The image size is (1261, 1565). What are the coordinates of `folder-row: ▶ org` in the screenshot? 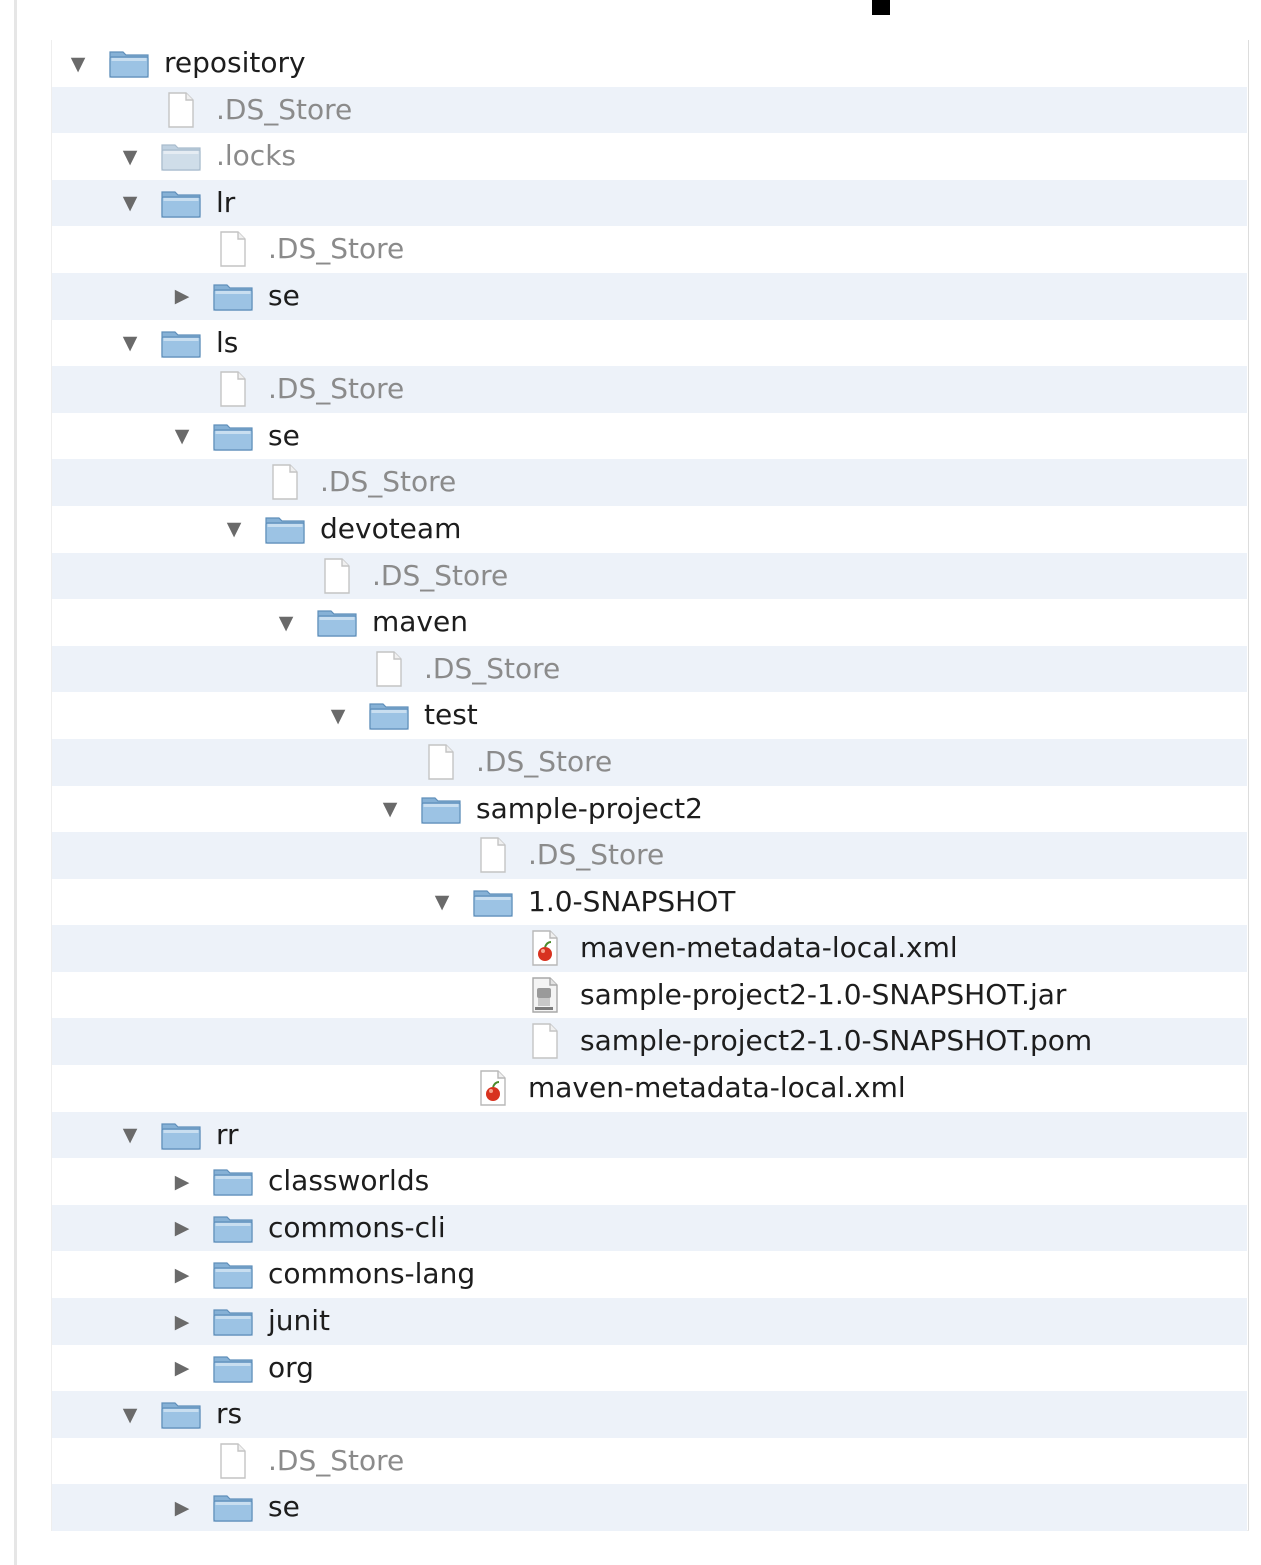 It's located at (649, 1368).